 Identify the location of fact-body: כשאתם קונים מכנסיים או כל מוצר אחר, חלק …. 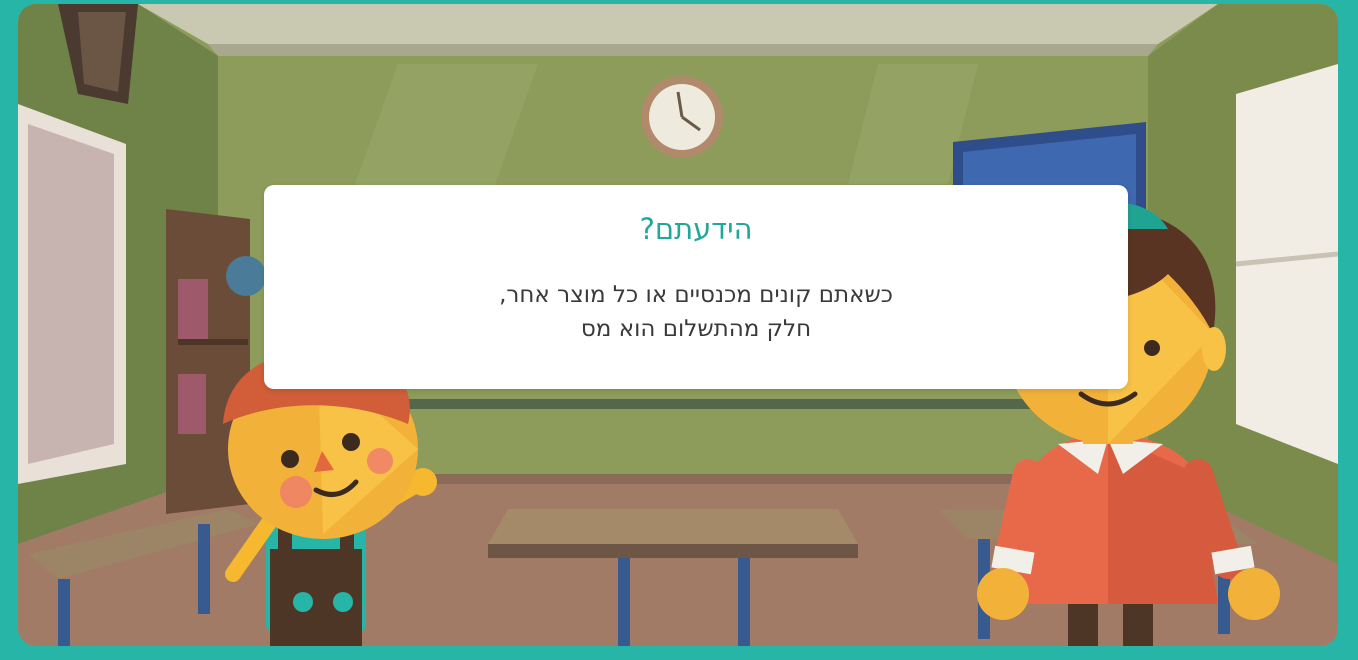
(696, 312).